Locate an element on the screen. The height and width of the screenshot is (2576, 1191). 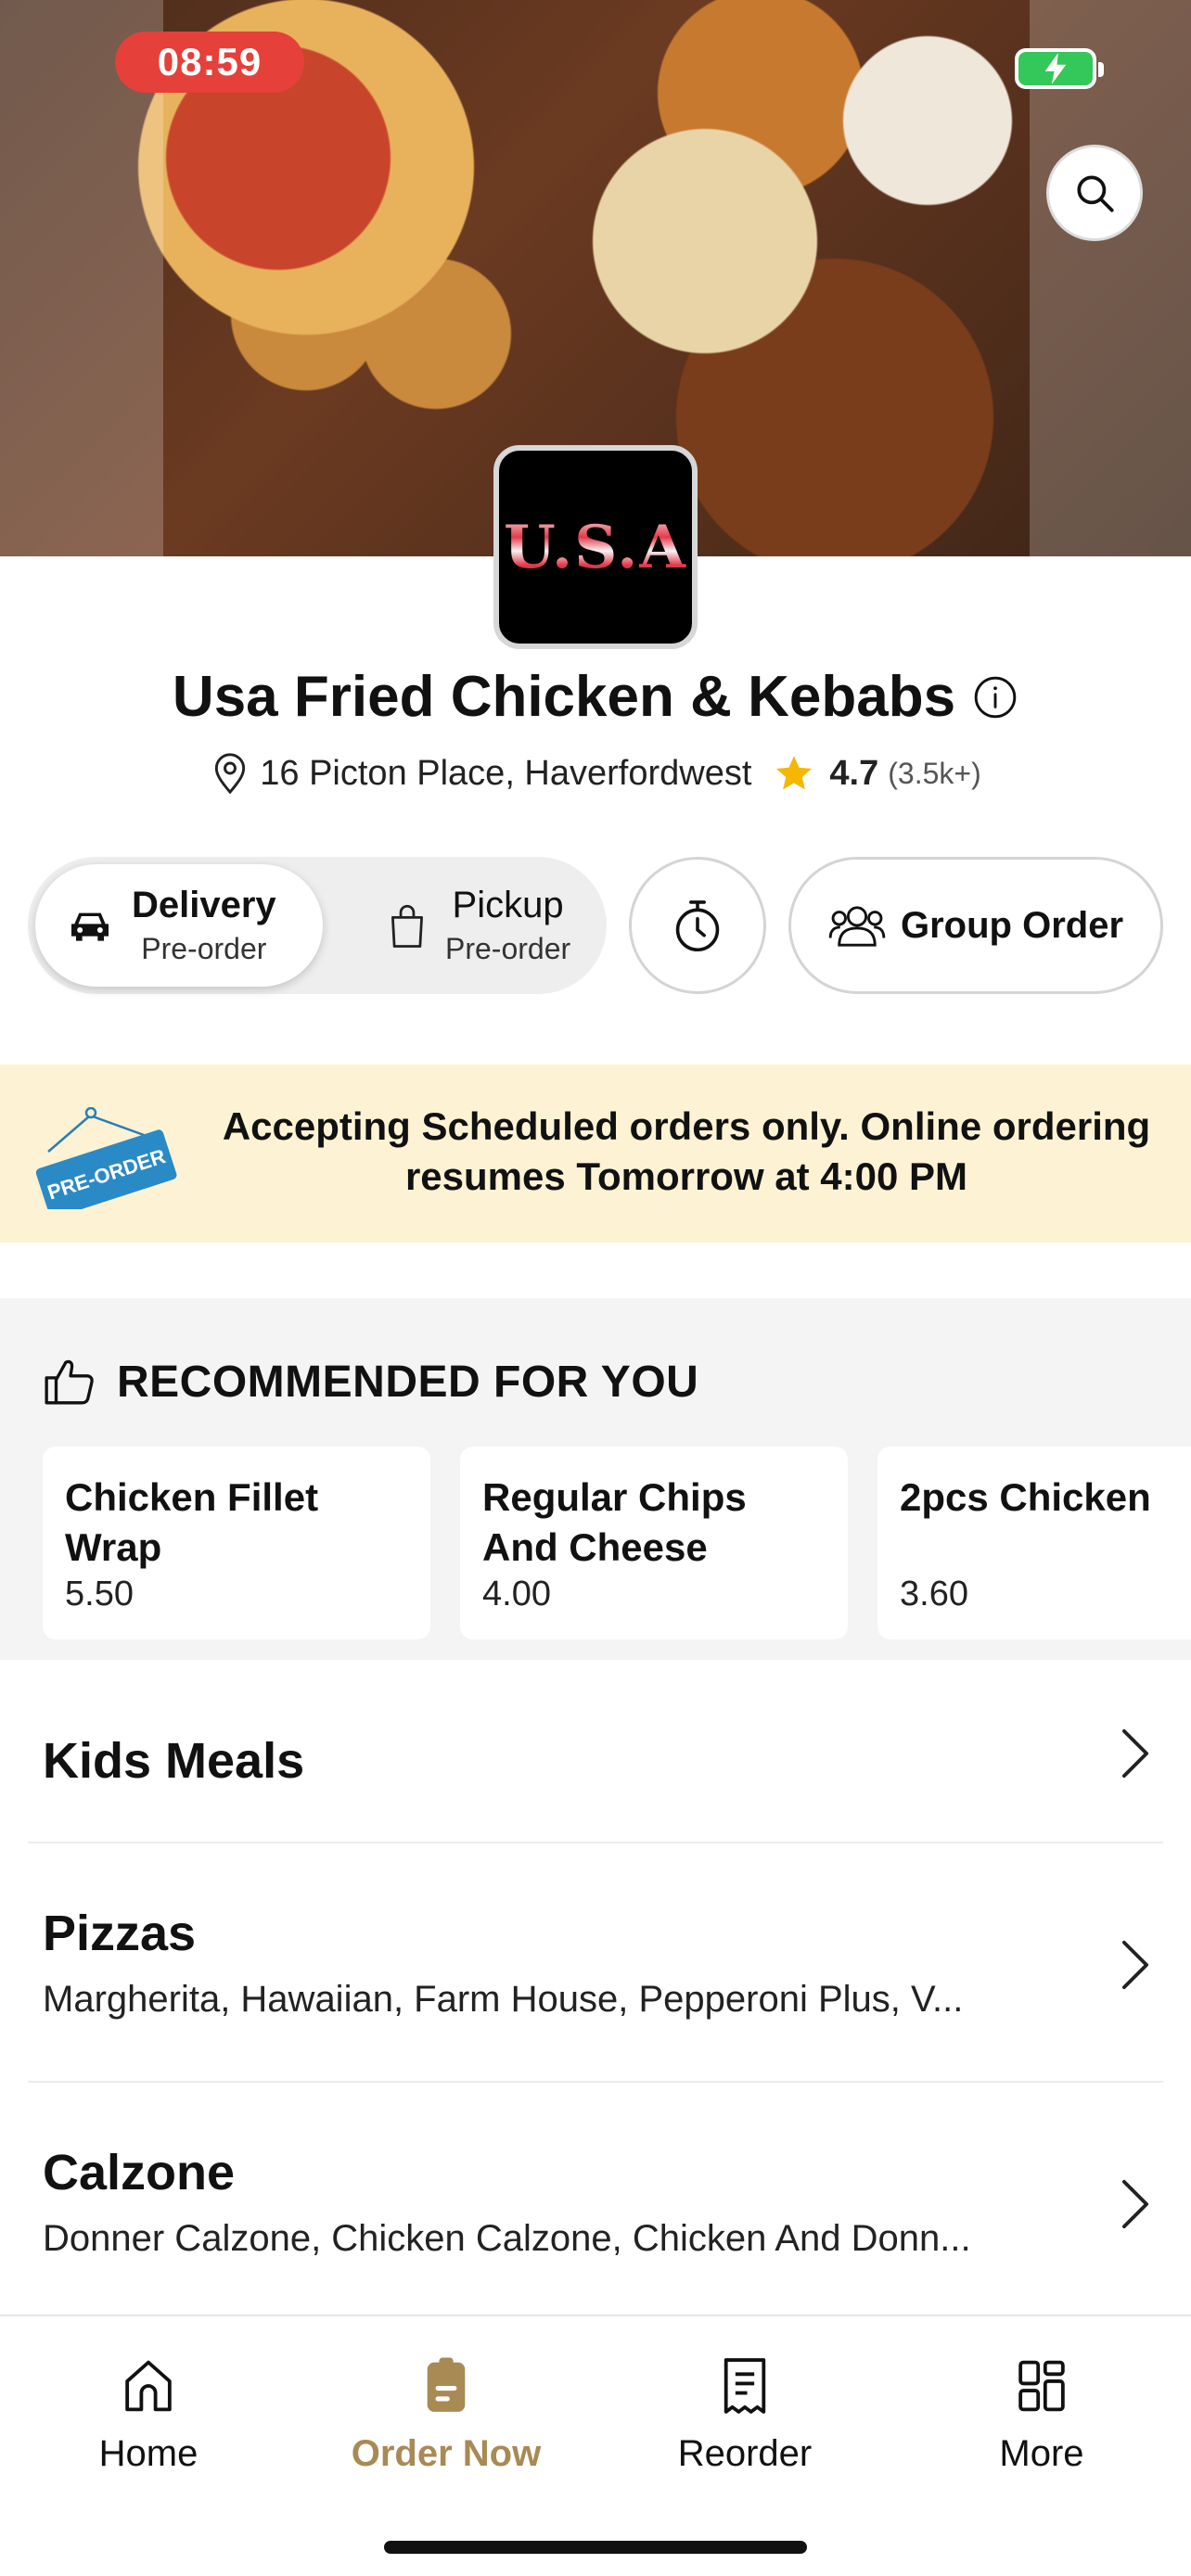
restaurant-title-row: Usa Fried Chicken & Kebabs is located at coordinates (595, 697).